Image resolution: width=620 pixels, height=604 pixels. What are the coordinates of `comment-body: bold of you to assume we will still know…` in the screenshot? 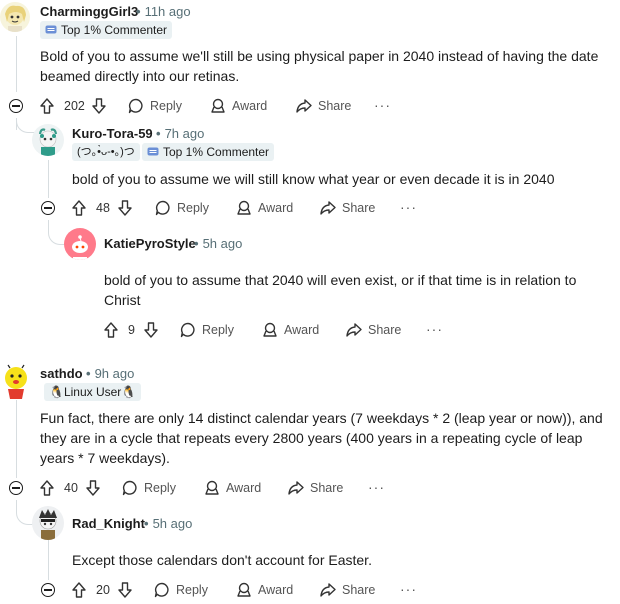 It's located at (313, 179).